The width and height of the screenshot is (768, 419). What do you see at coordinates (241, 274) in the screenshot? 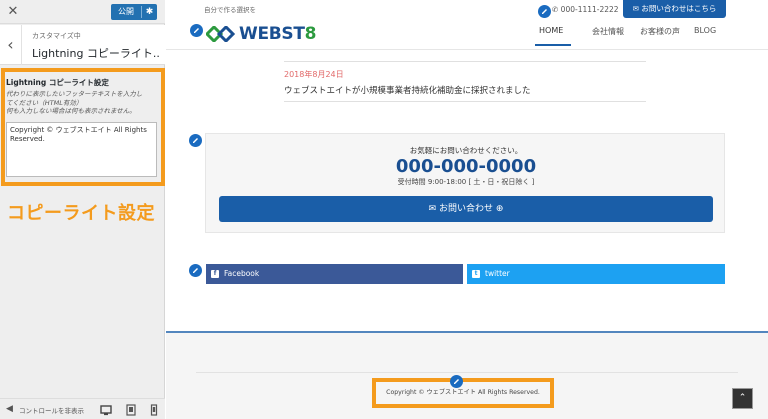
I see `facebook-share-label: Facebook` at bounding box center [241, 274].